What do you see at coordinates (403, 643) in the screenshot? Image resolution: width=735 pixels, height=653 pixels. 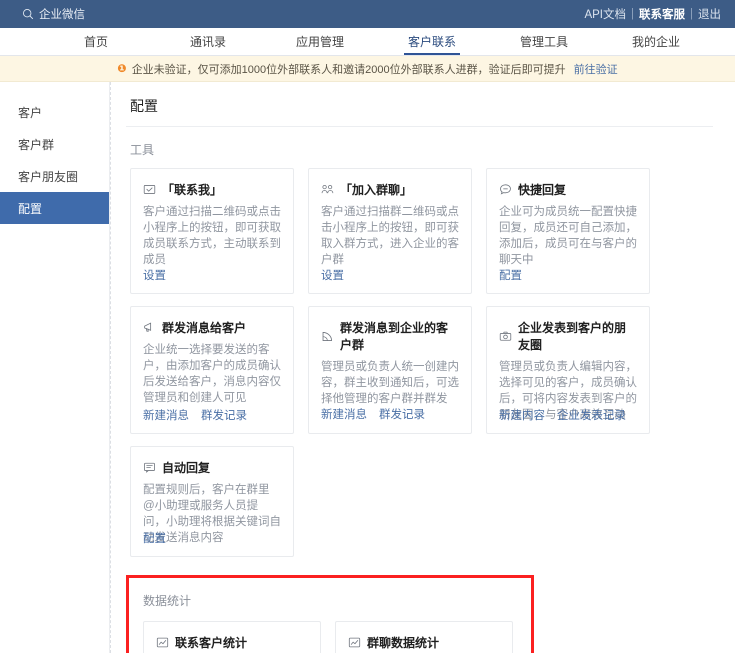 I see `card-title: 群聊数据统计` at bounding box center [403, 643].